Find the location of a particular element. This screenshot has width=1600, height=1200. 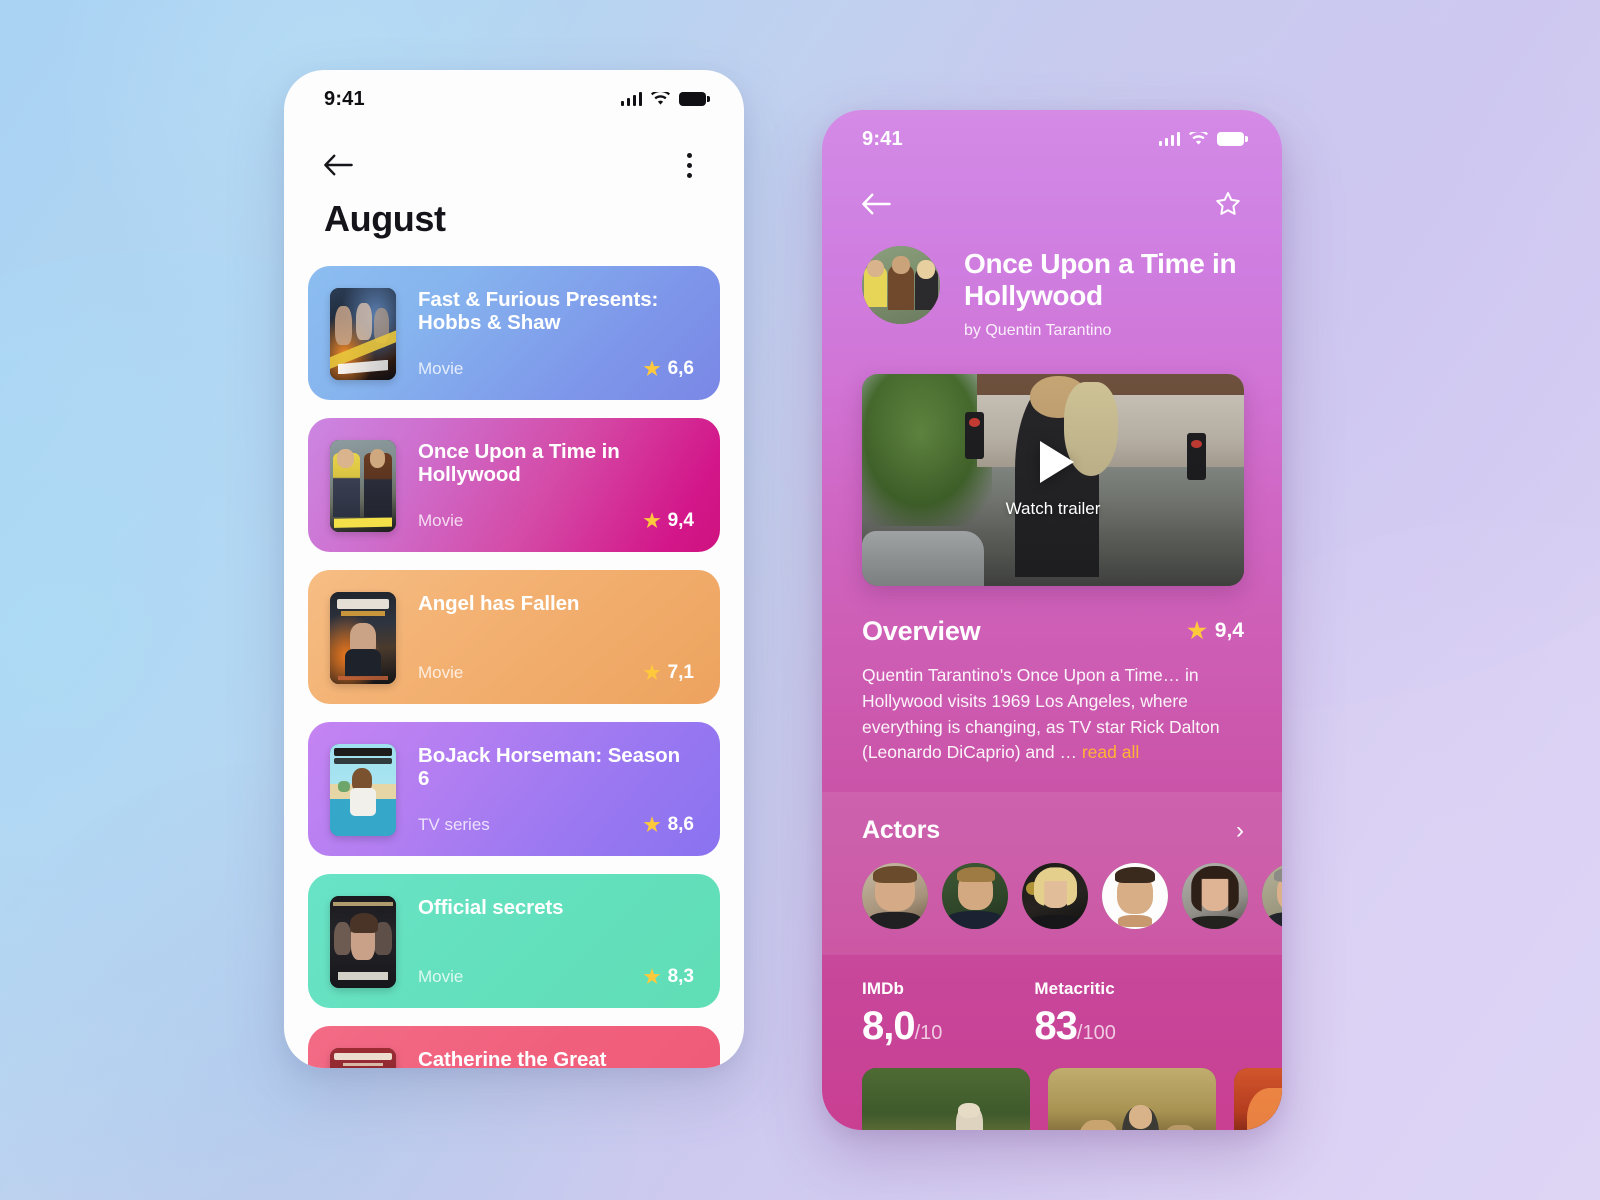

play-triangle-icon is located at coordinates (1057, 461).